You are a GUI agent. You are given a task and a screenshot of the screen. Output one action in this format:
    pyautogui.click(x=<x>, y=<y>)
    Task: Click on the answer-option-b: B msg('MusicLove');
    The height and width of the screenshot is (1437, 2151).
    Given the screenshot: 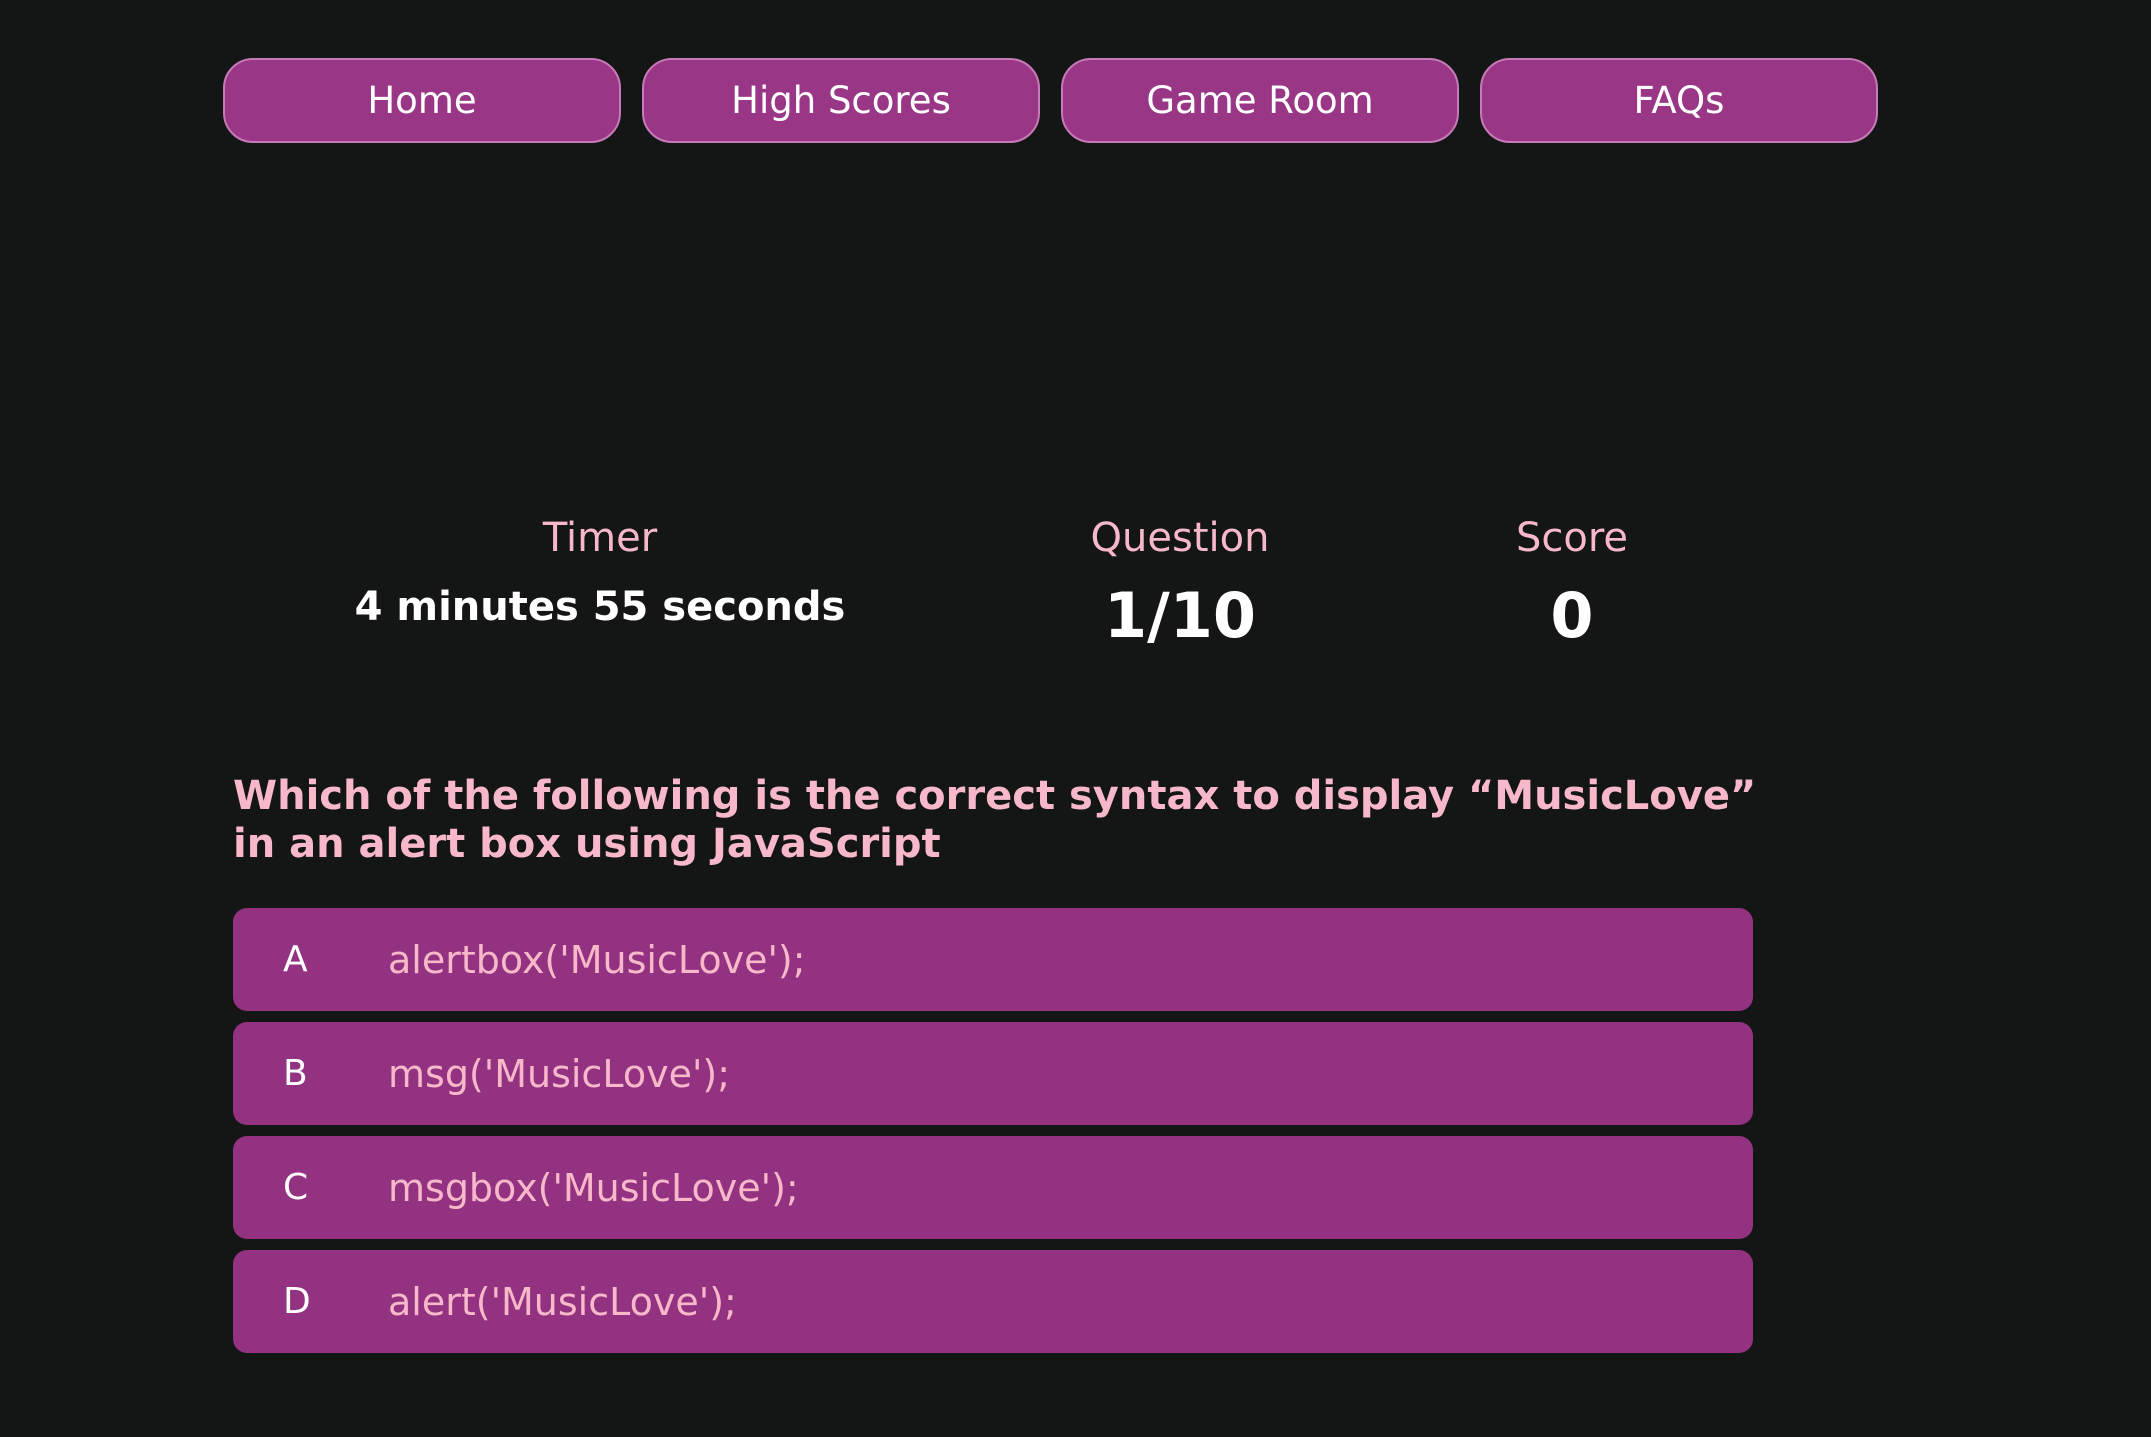 What is the action you would take?
    pyautogui.click(x=993, y=1073)
    